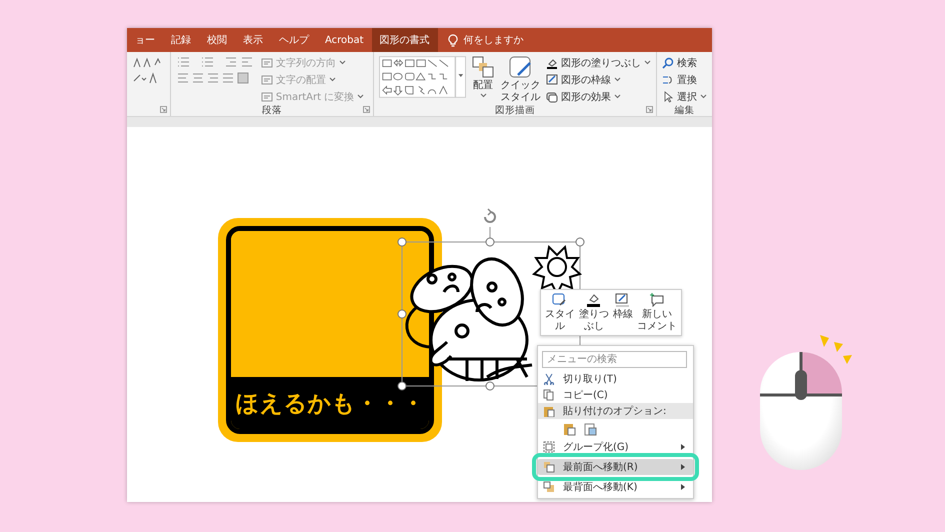 This screenshot has height=532, width=945. Describe the element at coordinates (614, 359) in the screenshot. I see `menu-search-field: メニューの検索` at that location.